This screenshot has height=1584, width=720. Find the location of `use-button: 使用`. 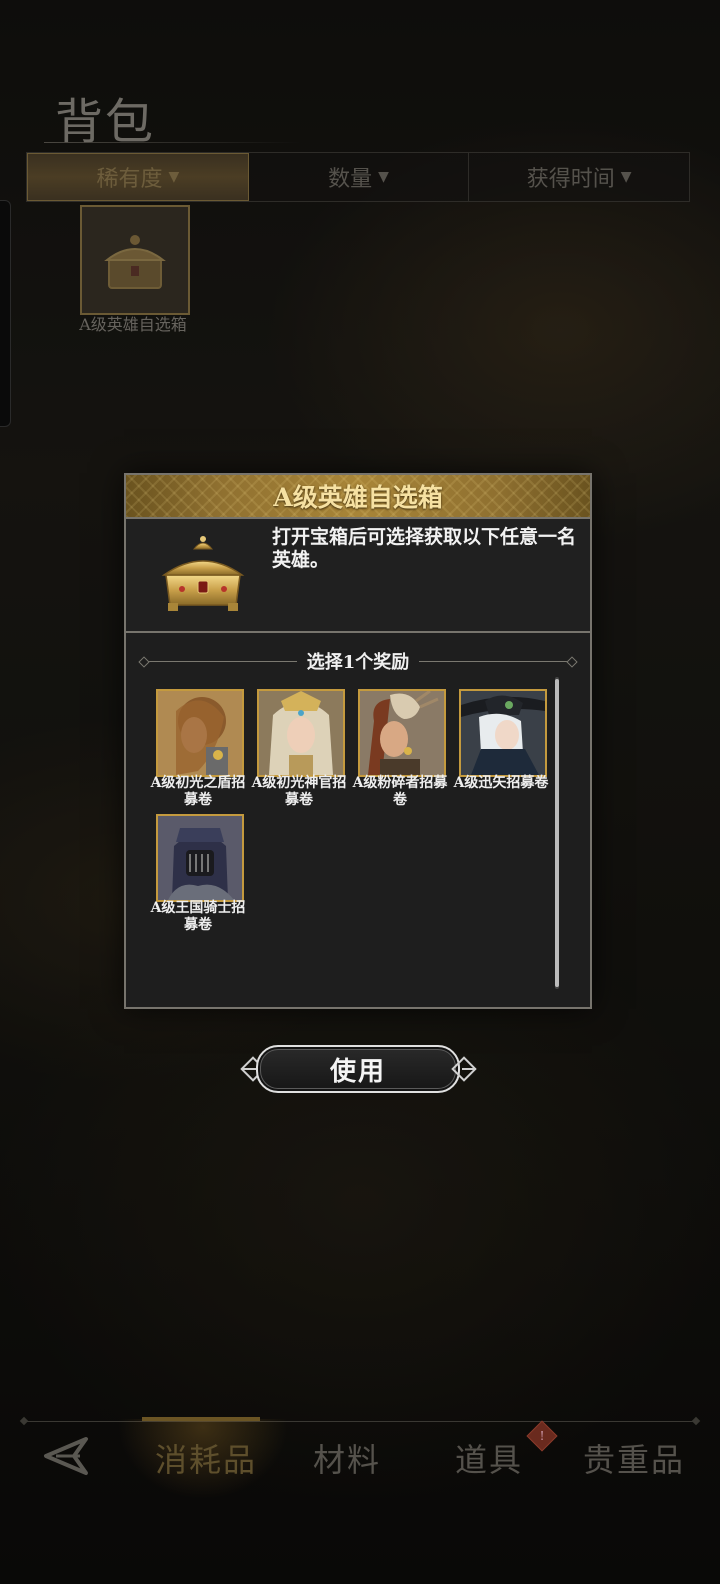

use-button: 使用 is located at coordinates (358, 1069).